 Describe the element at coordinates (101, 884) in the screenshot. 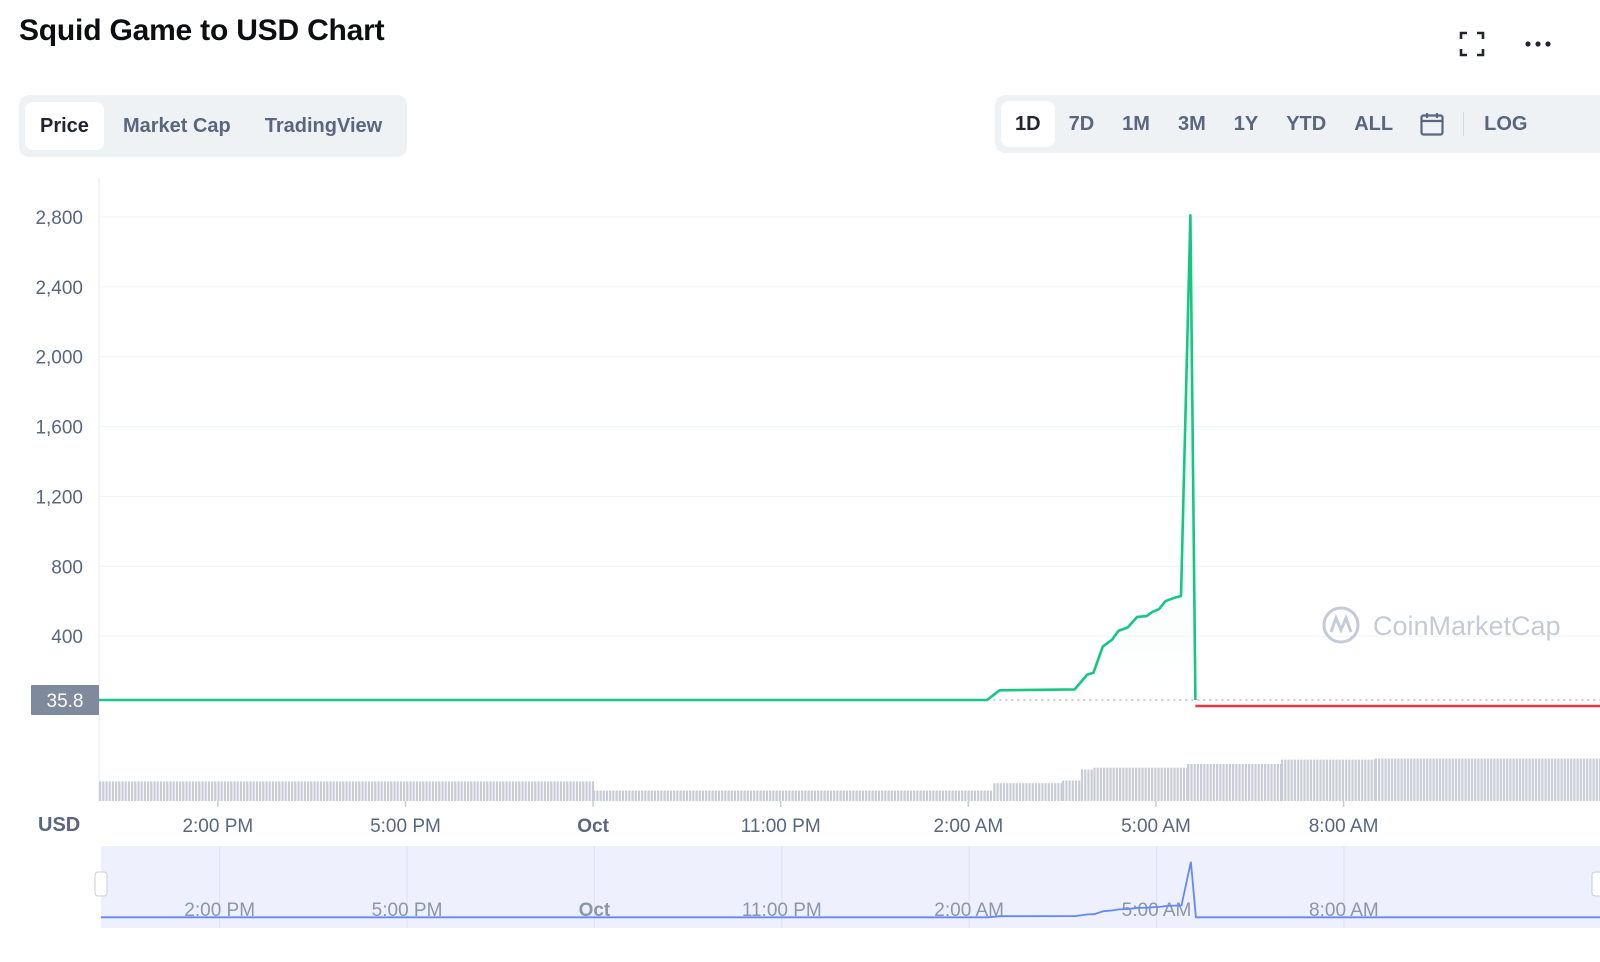

I see `navigator-handle-left` at that location.